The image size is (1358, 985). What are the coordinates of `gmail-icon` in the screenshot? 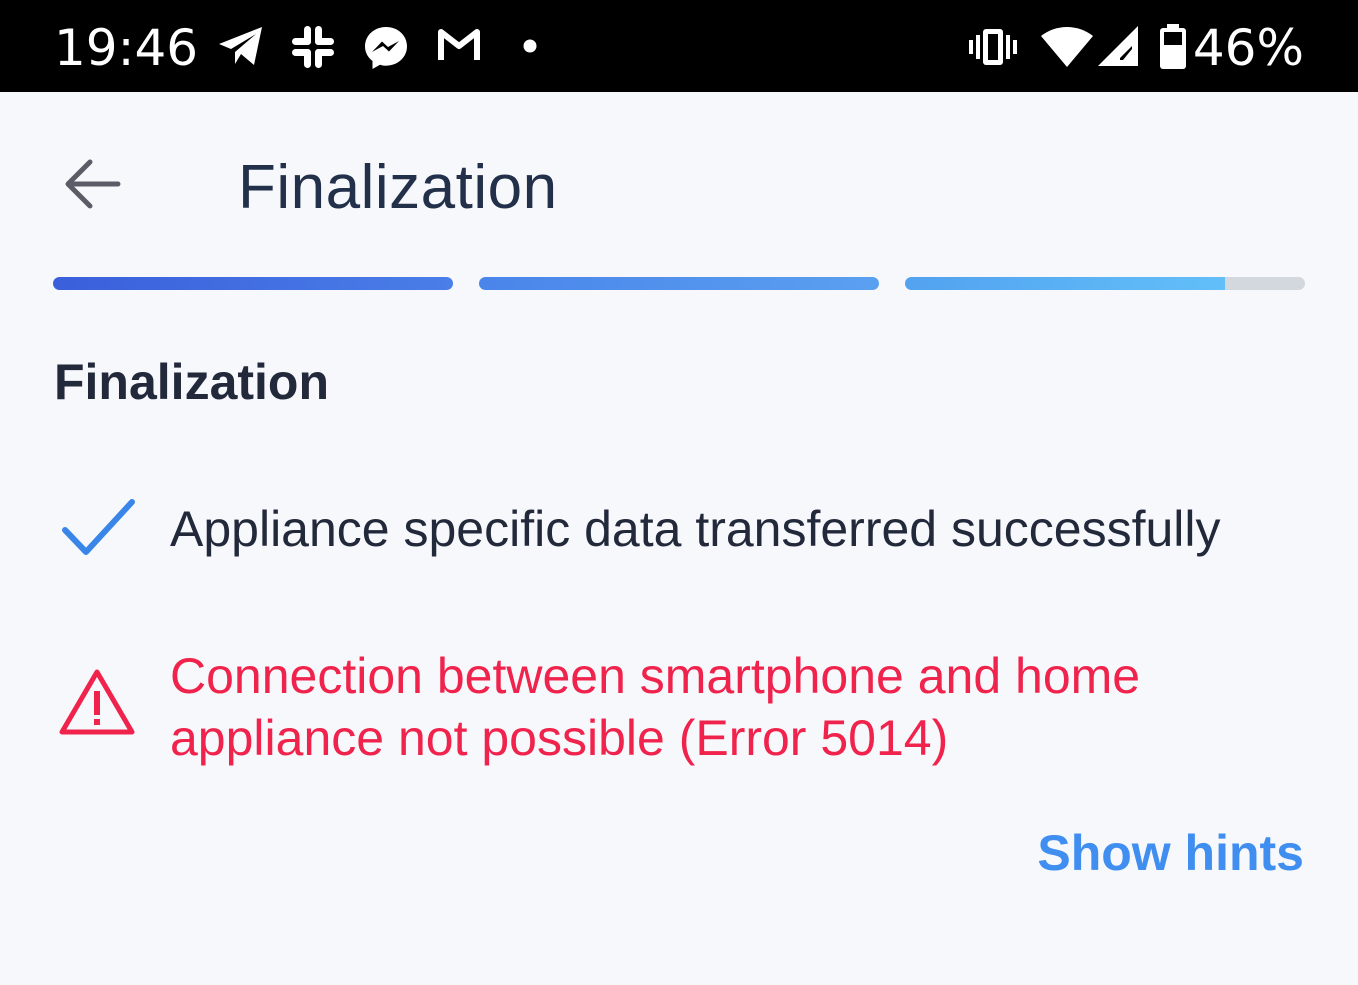 It's located at (459, 46).